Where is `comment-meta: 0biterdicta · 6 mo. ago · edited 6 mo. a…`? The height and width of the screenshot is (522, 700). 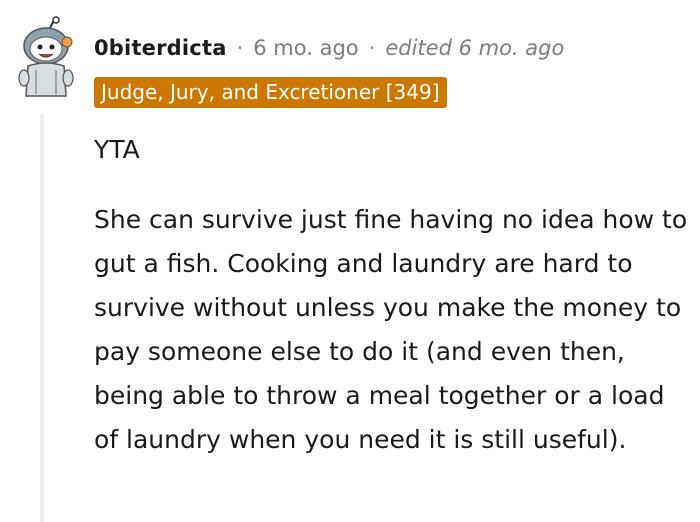 comment-meta: 0biterdicta · 6 mo. ago · edited 6 mo. a… is located at coordinates (329, 48).